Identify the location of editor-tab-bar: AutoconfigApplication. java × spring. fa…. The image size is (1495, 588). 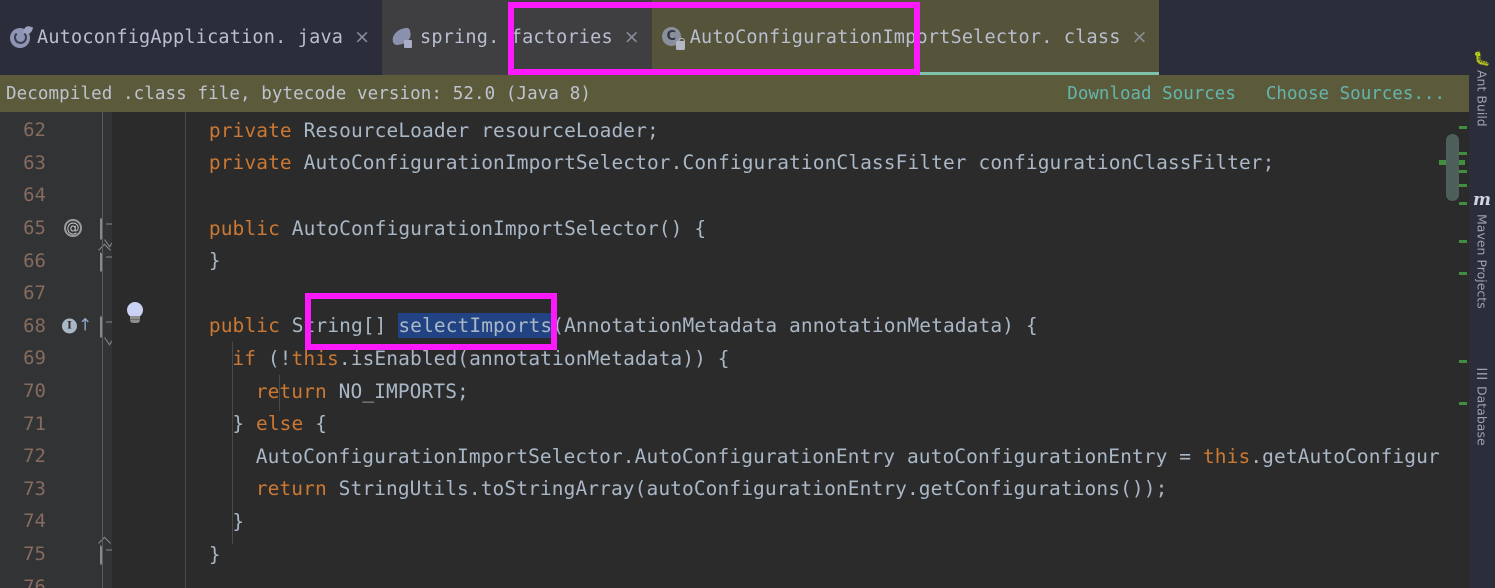
(734, 37).